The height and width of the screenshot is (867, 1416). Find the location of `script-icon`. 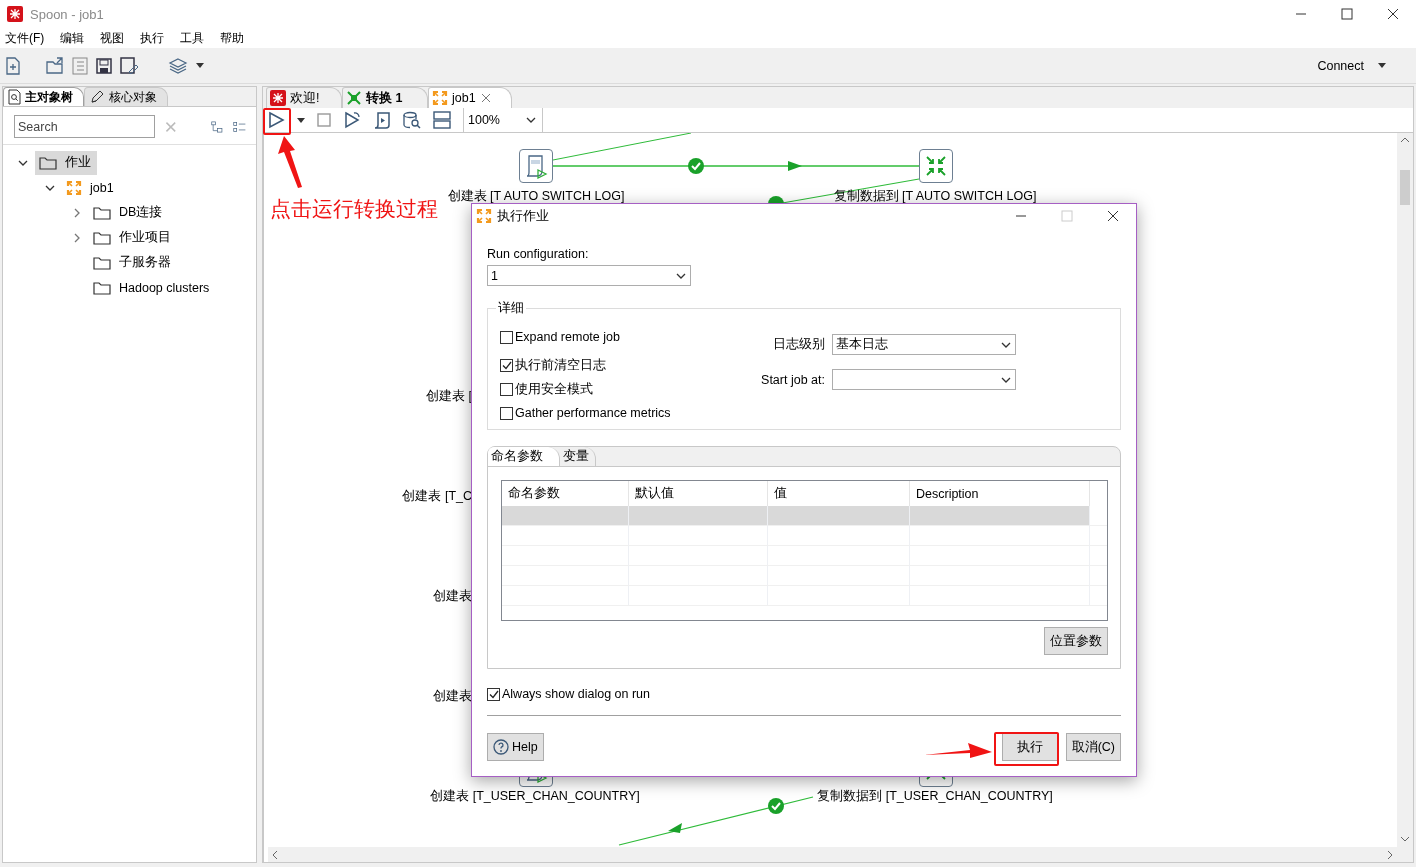

script-icon is located at coordinates (382, 120).